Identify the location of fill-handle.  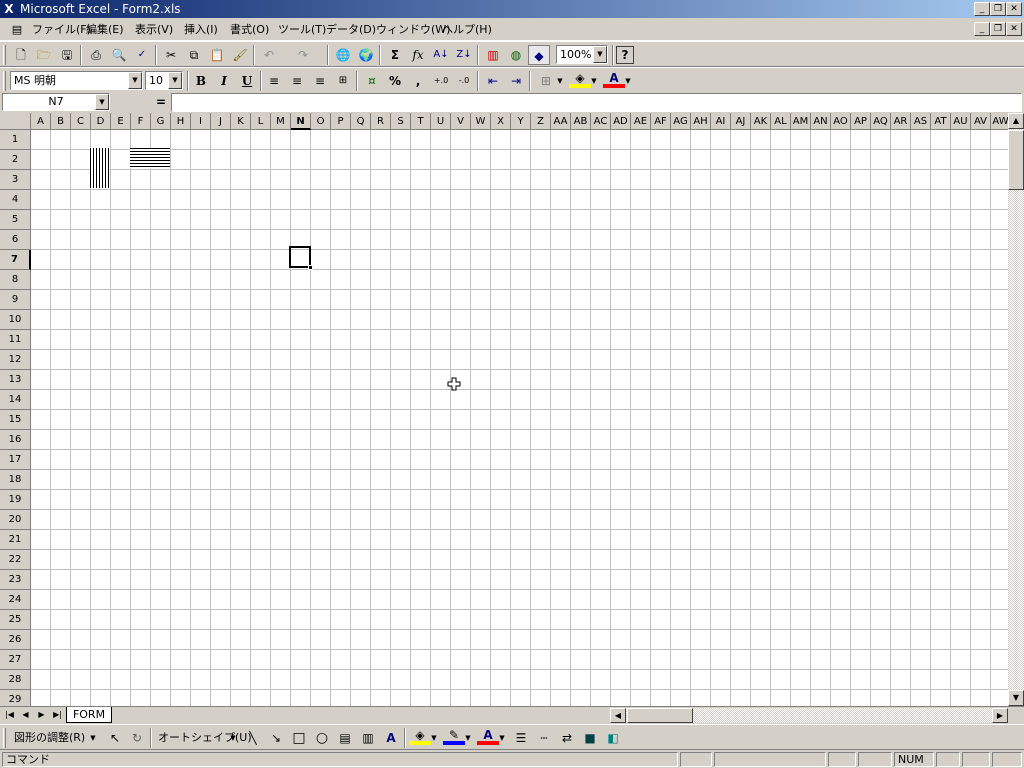
(310, 267).